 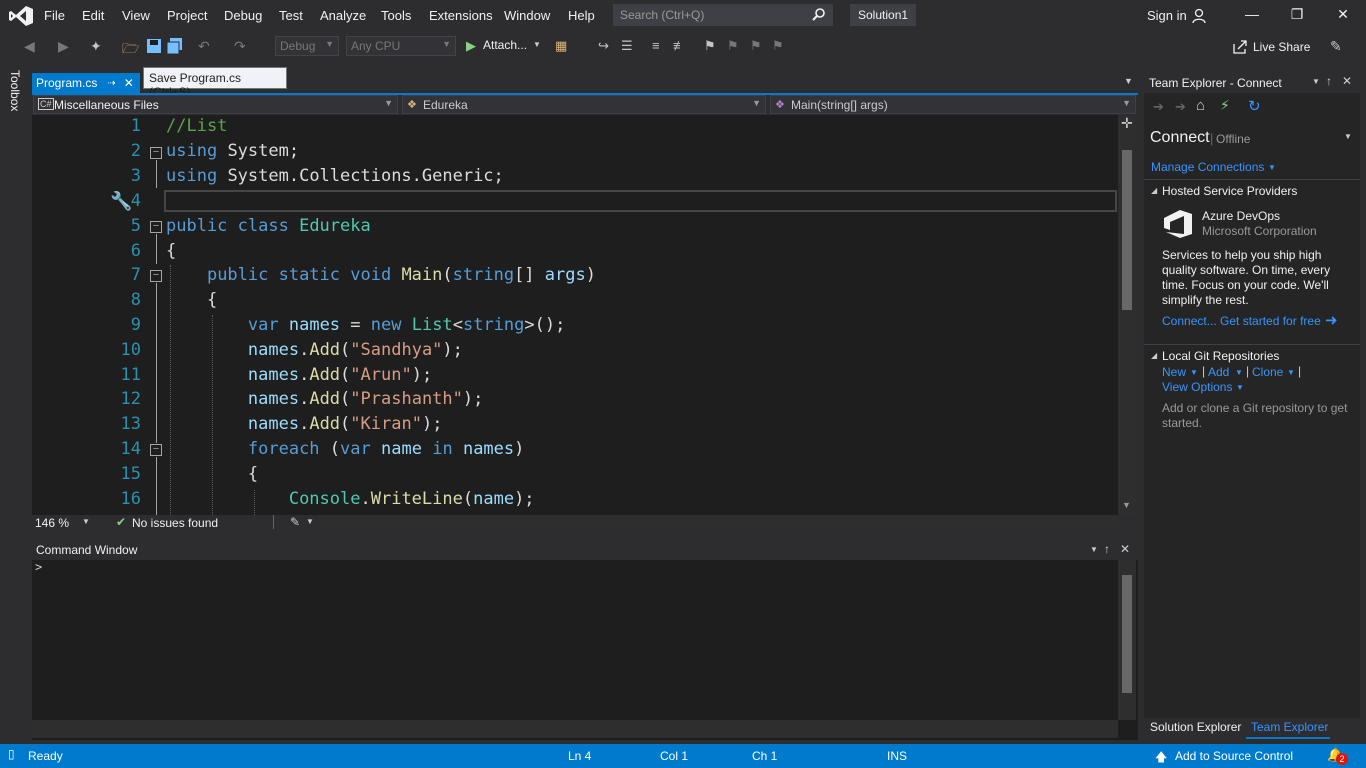 What do you see at coordinates (953, 104) in the screenshot?
I see `member-dropdown: ❖ Main(string[] args) ▼` at bounding box center [953, 104].